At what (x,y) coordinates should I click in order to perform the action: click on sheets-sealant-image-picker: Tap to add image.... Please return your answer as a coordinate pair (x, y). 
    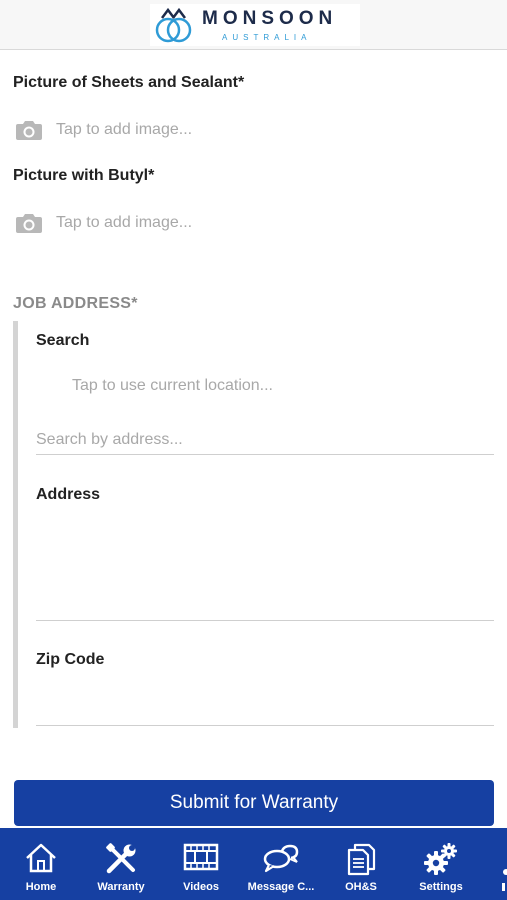
    Looking at the image, I should click on (165, 130).